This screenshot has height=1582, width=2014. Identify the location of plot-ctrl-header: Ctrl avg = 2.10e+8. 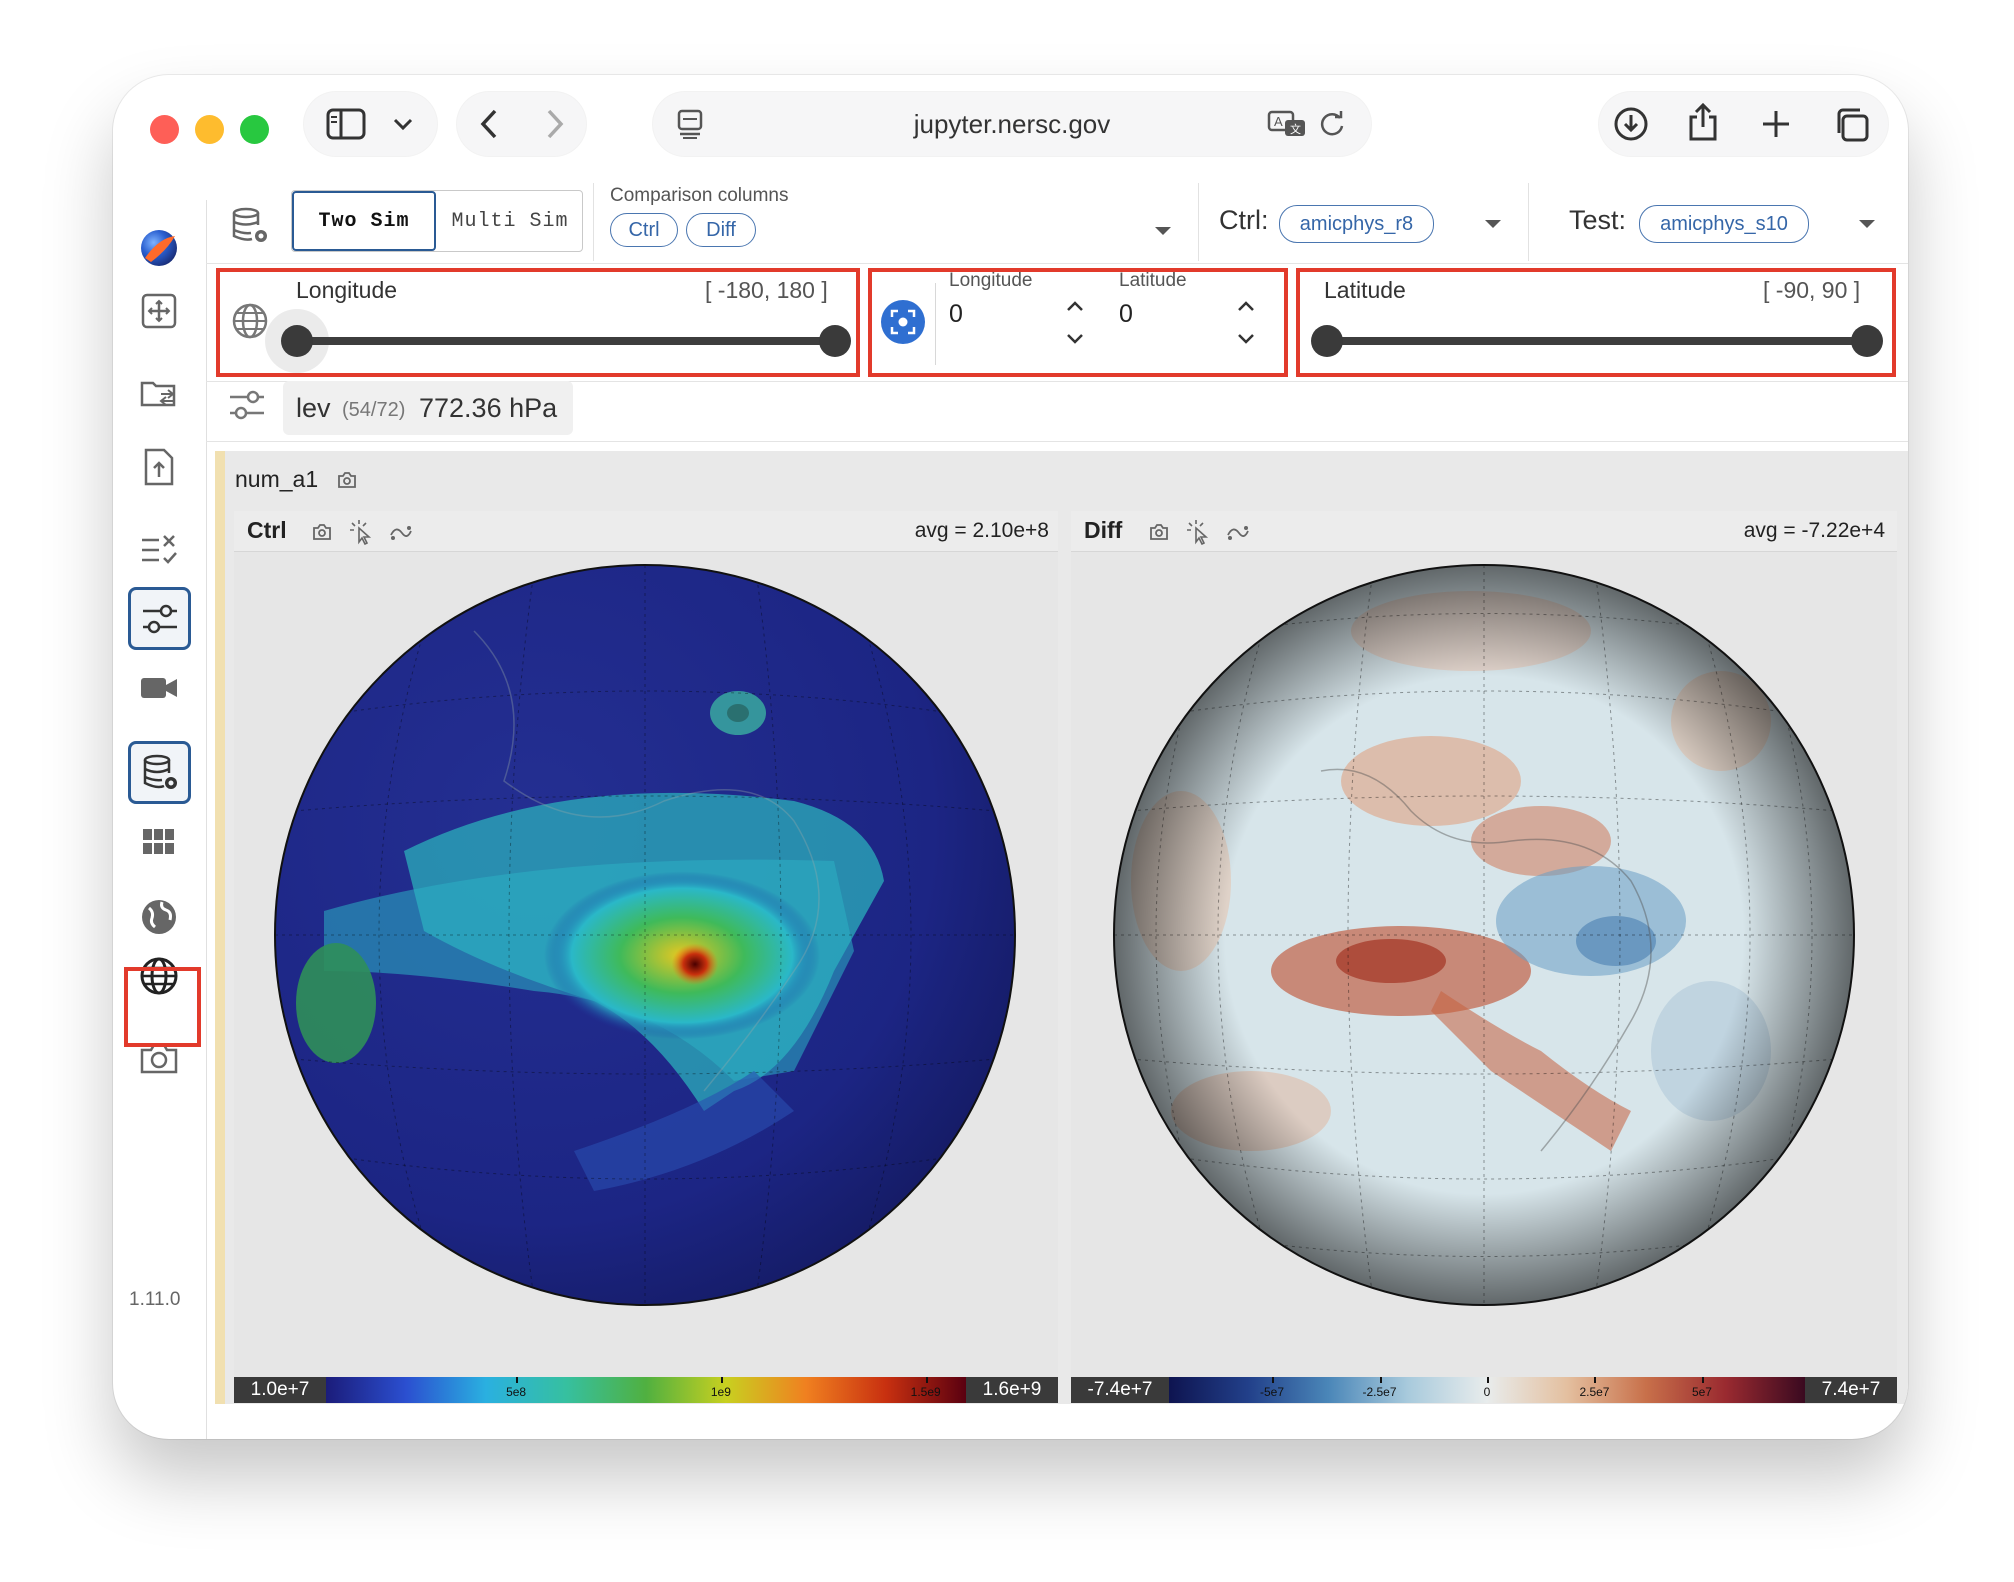
(646, 531).